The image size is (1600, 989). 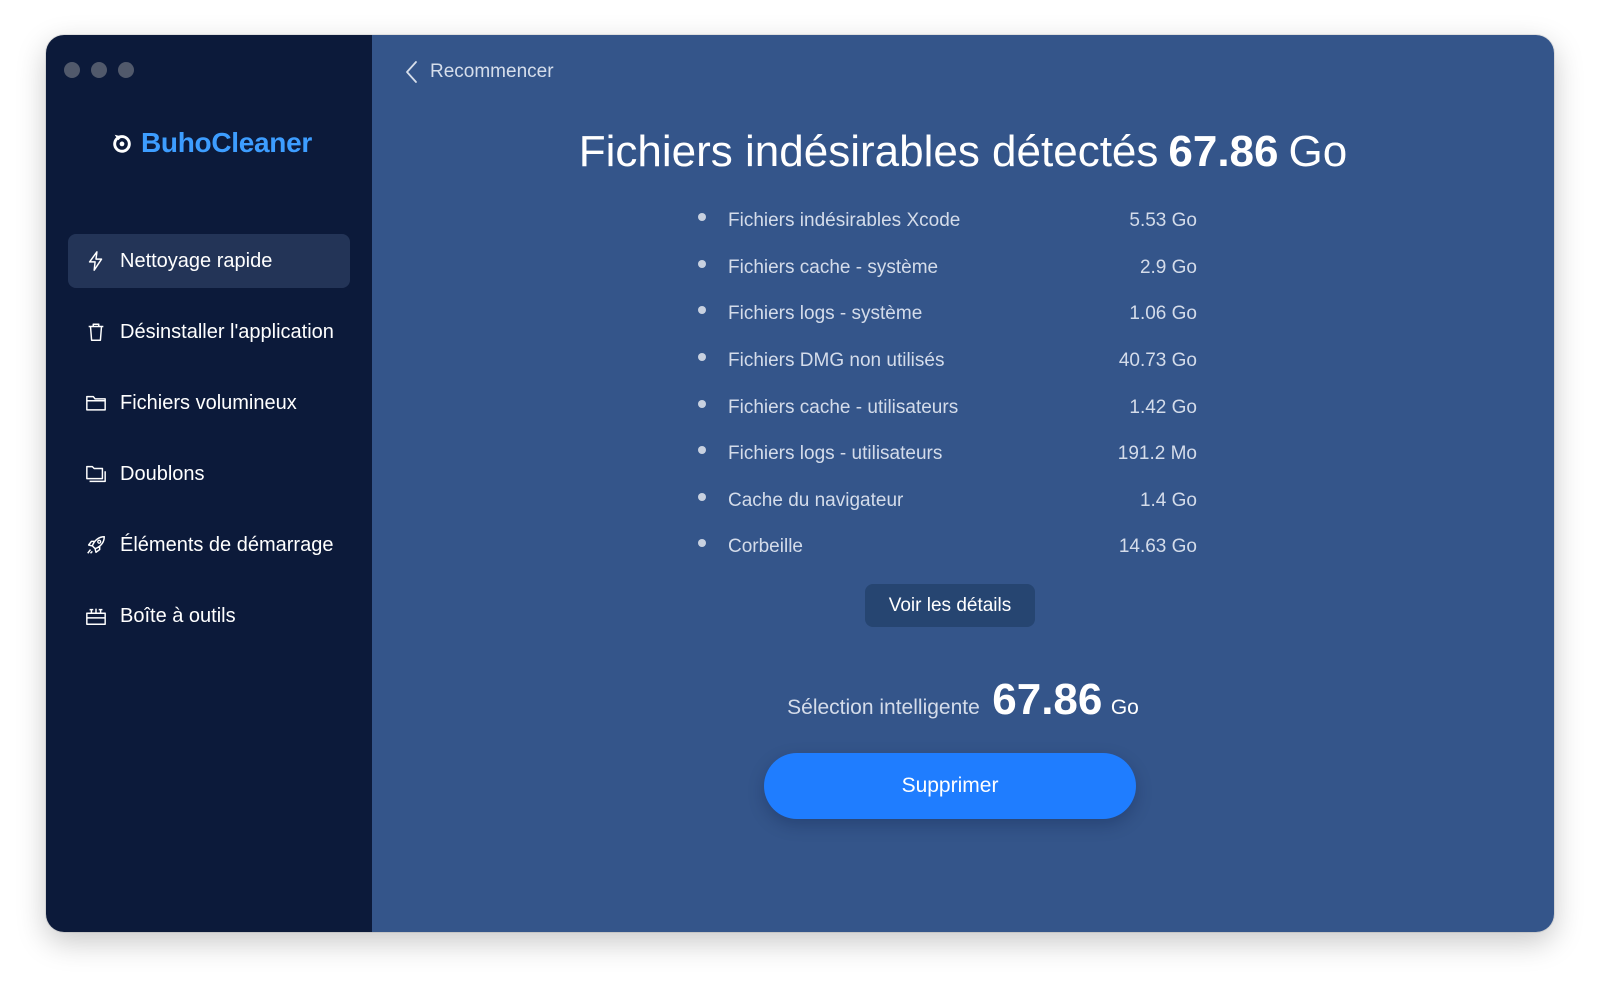 I want to click on title-text: Fichiers indésirables détectés, so click(x=868, y=151).